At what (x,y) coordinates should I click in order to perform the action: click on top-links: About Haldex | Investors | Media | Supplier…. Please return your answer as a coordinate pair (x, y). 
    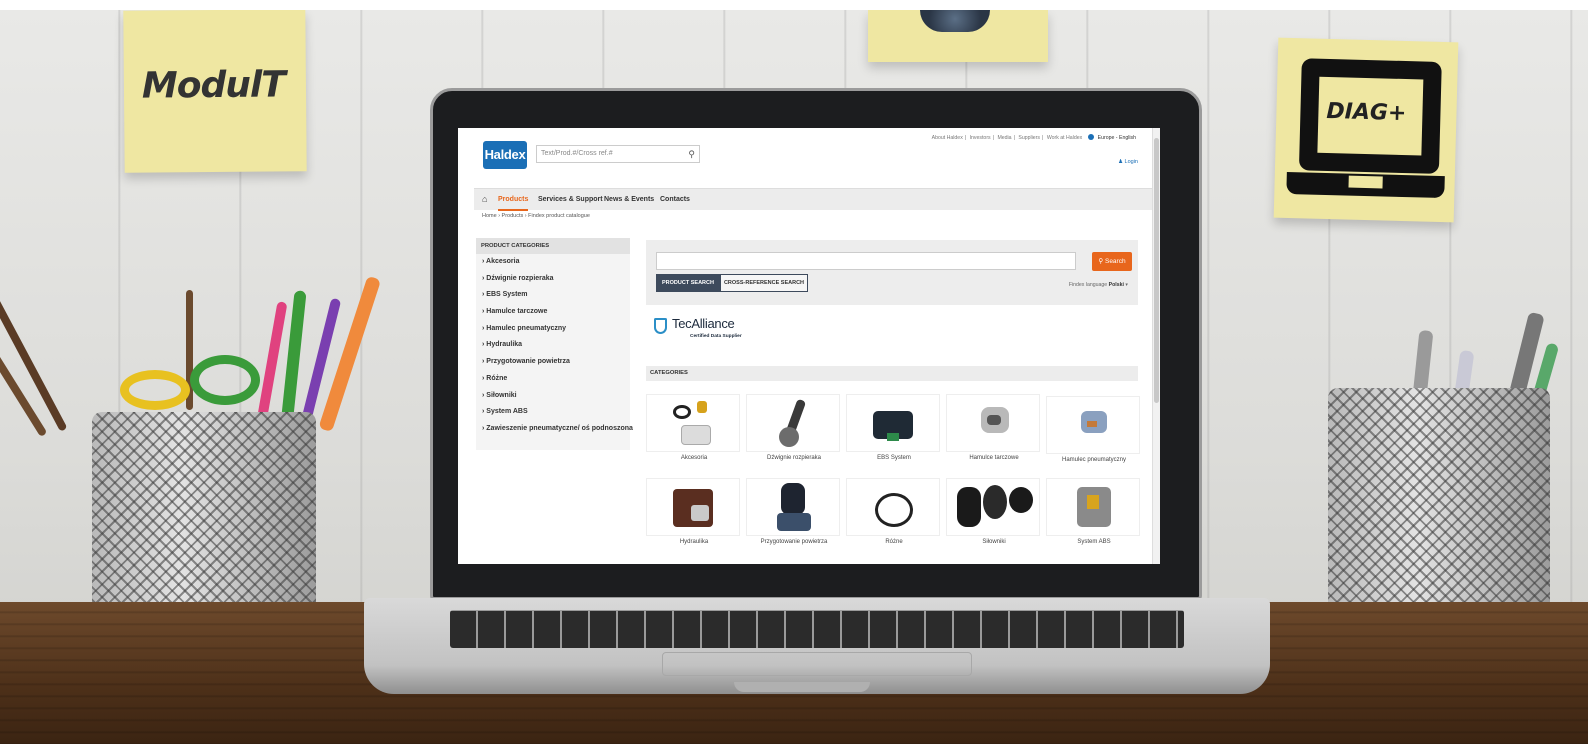
    Looking at the image, I should click on (1034, 137).